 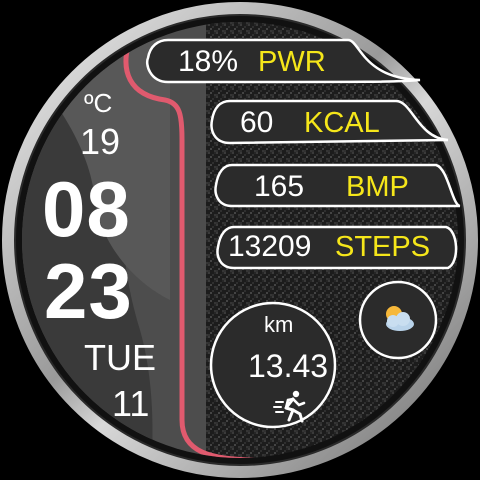 What do you see at coordinates (269, 247) in the screenshot?
I see `steps-value: 13209` at bounding box center [269, 247].